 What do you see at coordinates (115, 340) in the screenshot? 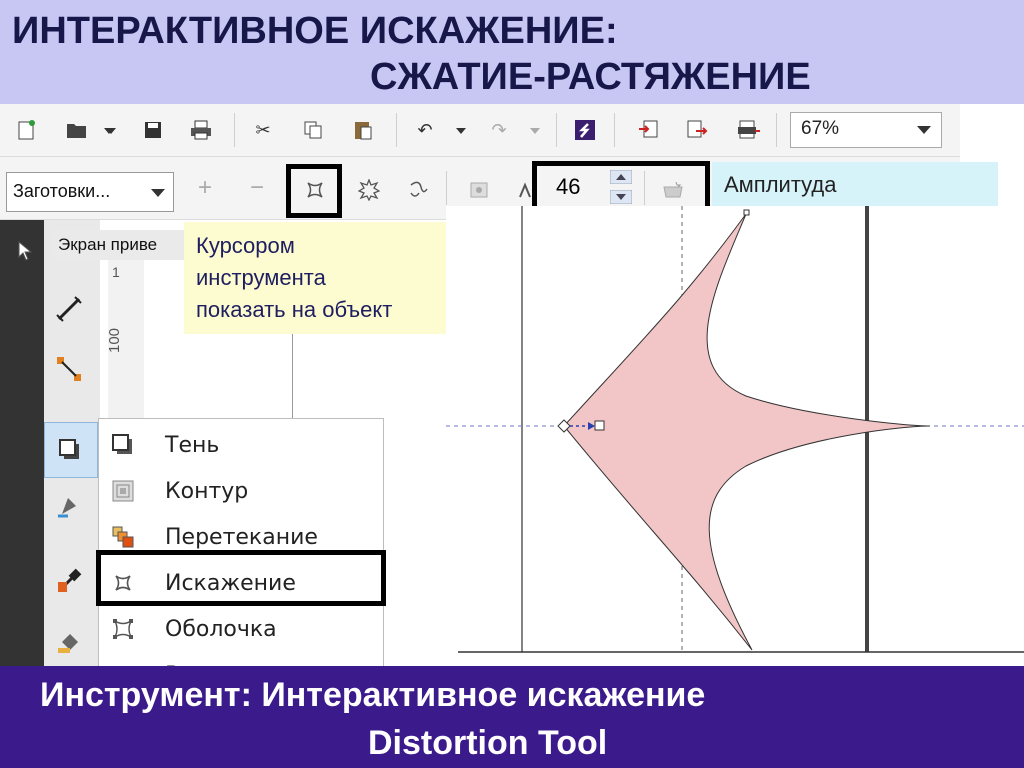
I see `ruler-mark: 100` at bounding box center [115, 340].